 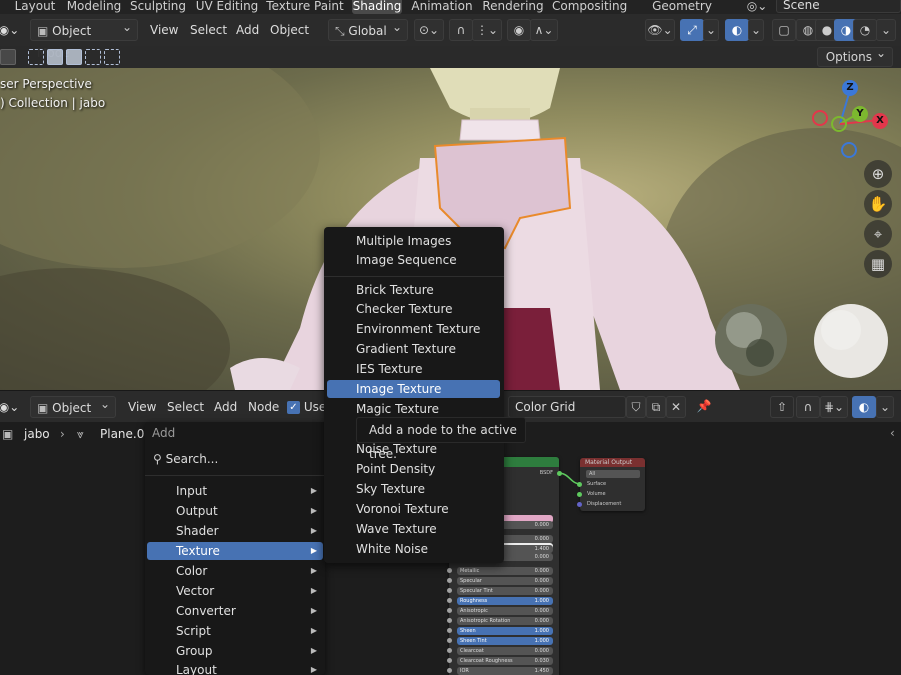 What do you see at coordinates (8, 57) in the screenshot?
I see `tool-select-icon` at bounding box center [8, 57].